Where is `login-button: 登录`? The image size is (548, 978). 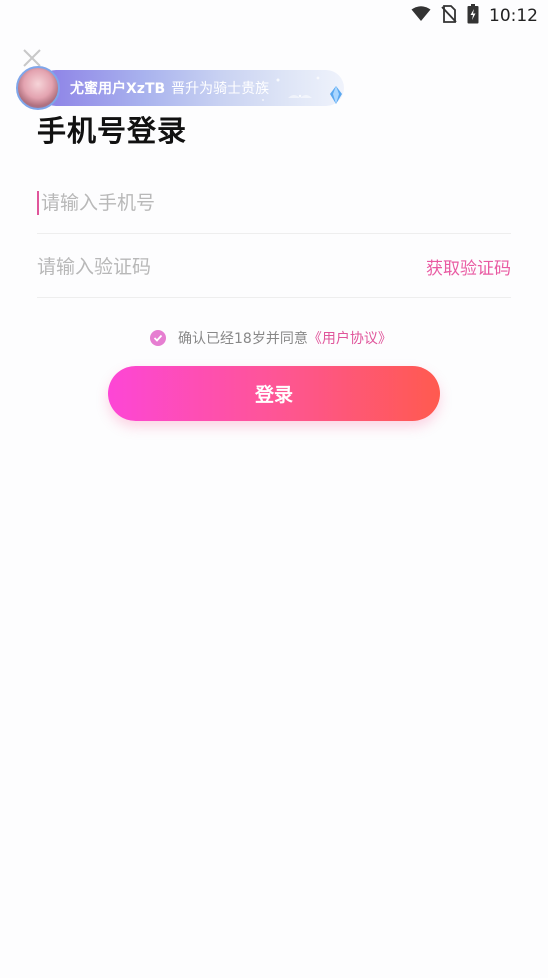
login-button: 登录 is located at coordinates (274, 393).